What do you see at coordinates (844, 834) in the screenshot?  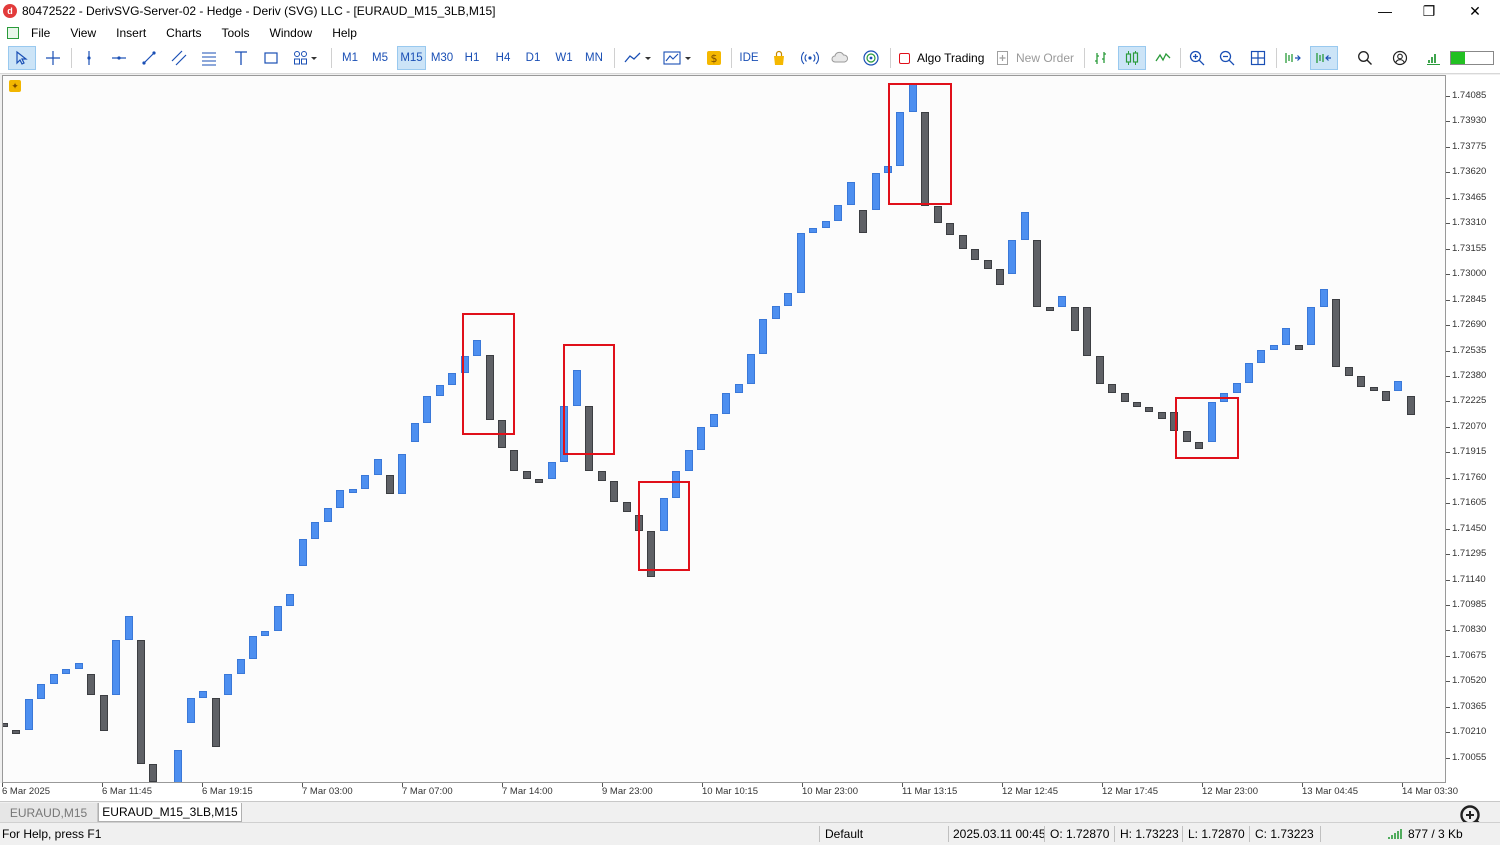 I see `profile-name: Default` at bounding box center [844, 834].